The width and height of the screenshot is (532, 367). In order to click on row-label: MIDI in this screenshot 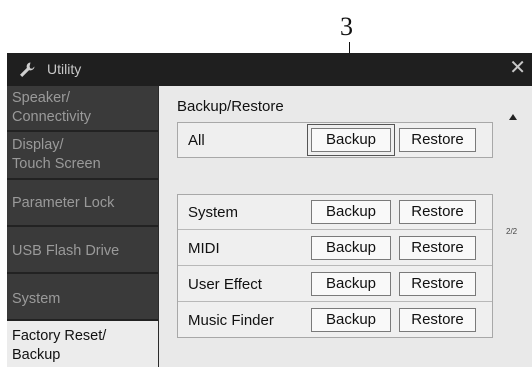, I will do `click(204, 248)`.